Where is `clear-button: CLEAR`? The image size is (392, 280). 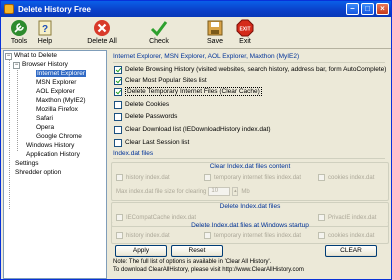 clear-button: CLEAR is located at coordinates (351, 251).